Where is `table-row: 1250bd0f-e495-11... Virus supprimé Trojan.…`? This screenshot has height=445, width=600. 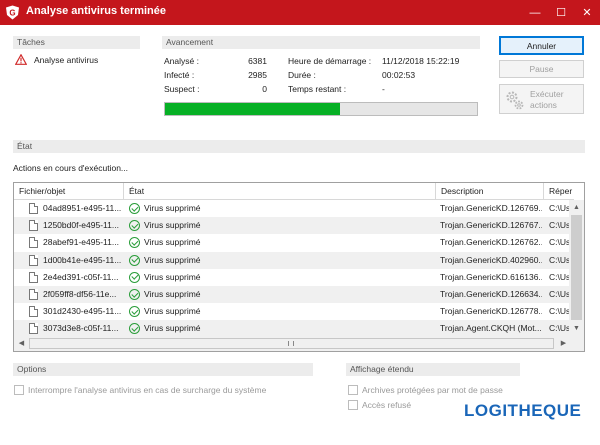 table-row: 1250bd0f-e495-11... Virus supprimé Trojan.… is located at coordinates (292, 226).